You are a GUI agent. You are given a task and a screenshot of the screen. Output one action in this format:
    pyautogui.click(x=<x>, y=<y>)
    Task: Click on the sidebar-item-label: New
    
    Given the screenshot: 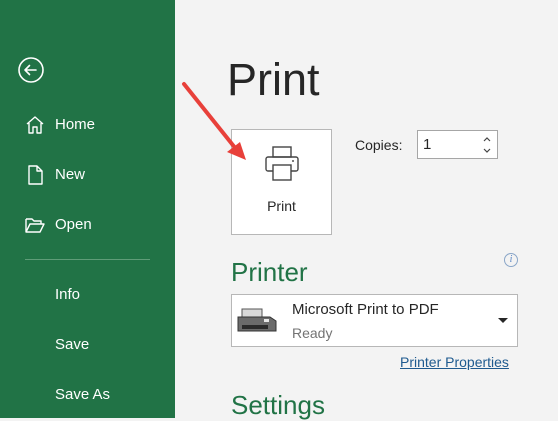 What is the action you would take?
    pyautogui.click(x=70, y=174)
    